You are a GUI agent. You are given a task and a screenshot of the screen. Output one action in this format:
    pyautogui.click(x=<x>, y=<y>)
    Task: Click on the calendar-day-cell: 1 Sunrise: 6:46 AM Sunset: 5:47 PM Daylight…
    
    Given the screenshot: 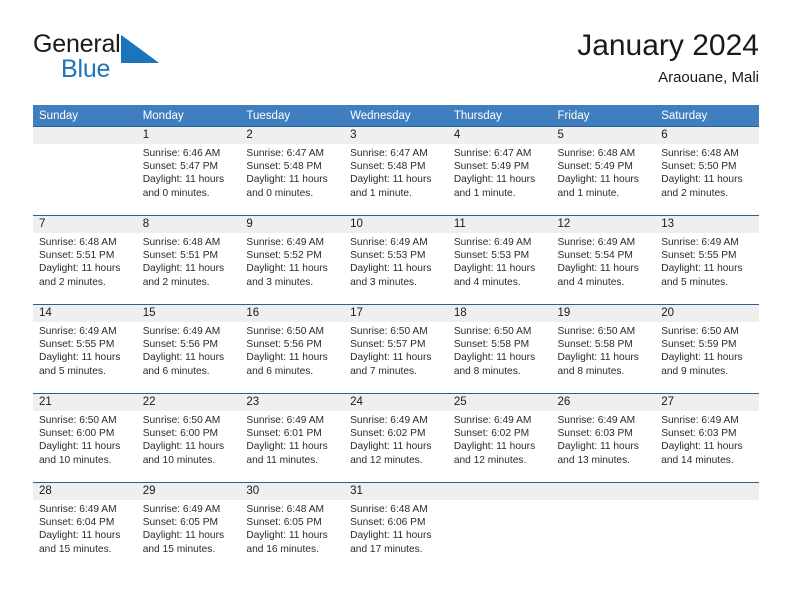 What is the action you would take?
    pyautogui.click(x=188, y=171)
    